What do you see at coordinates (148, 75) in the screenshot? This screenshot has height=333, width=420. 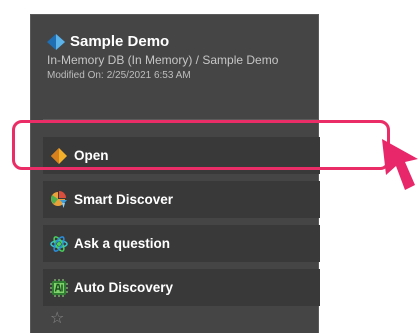 I see `modified-value: 2/25/2021 6:53 AM` at bounding box center [148, 75].